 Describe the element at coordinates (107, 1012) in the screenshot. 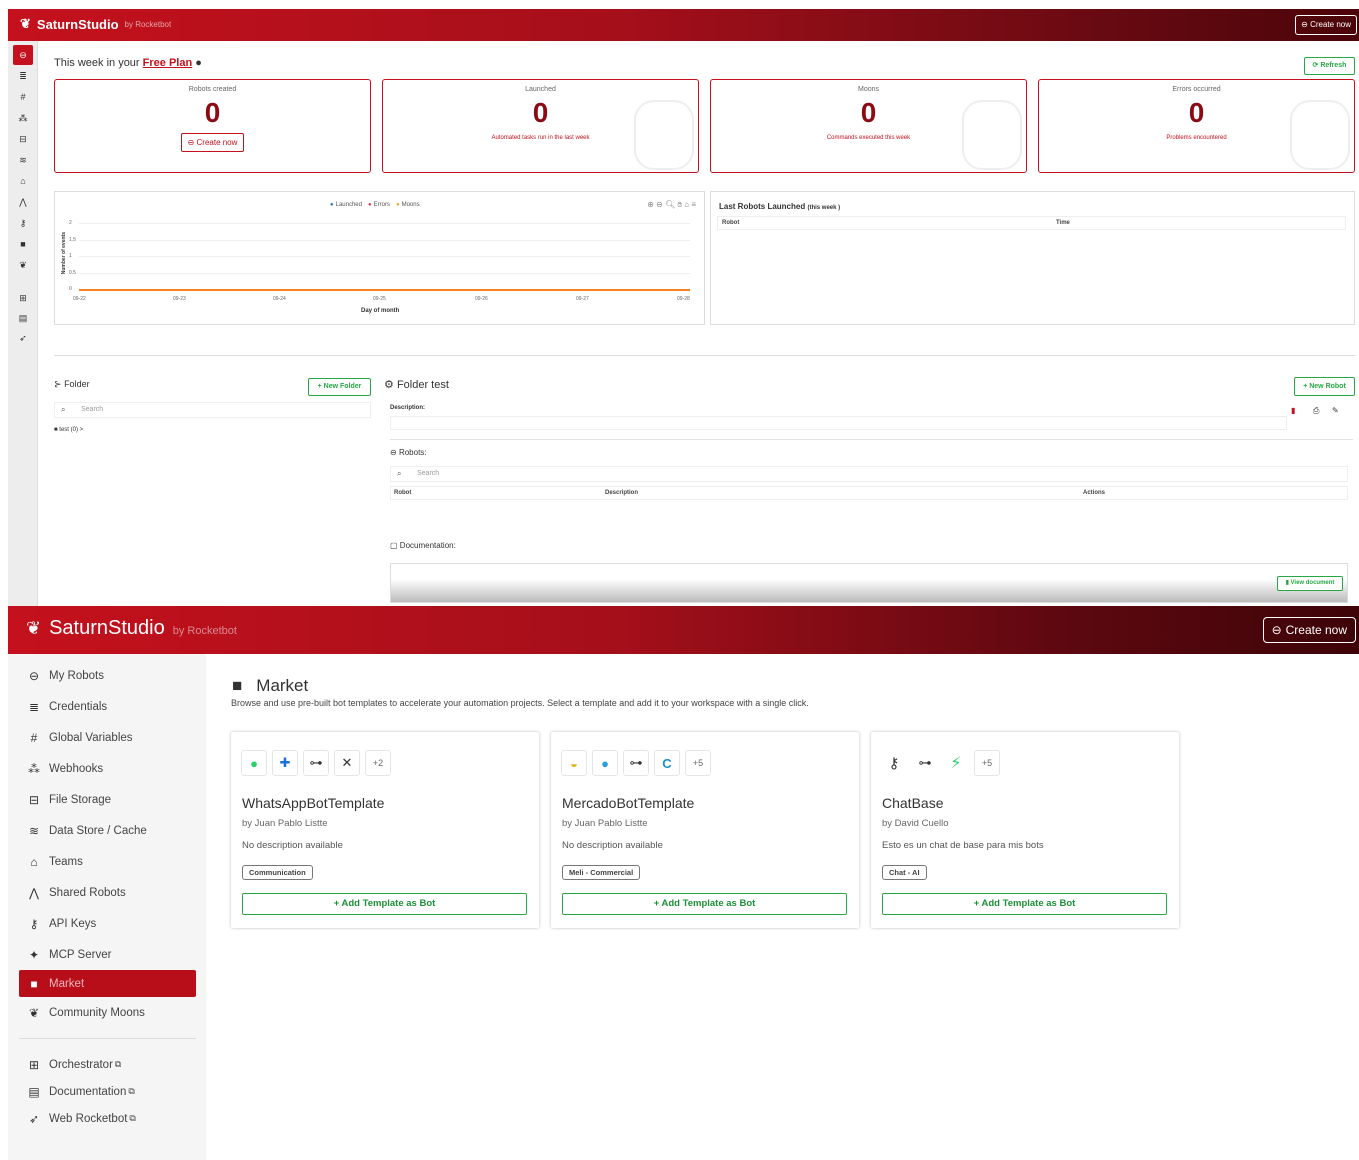

I see `sidebar-item-community-moons: ❦ Community Moons` at that location.